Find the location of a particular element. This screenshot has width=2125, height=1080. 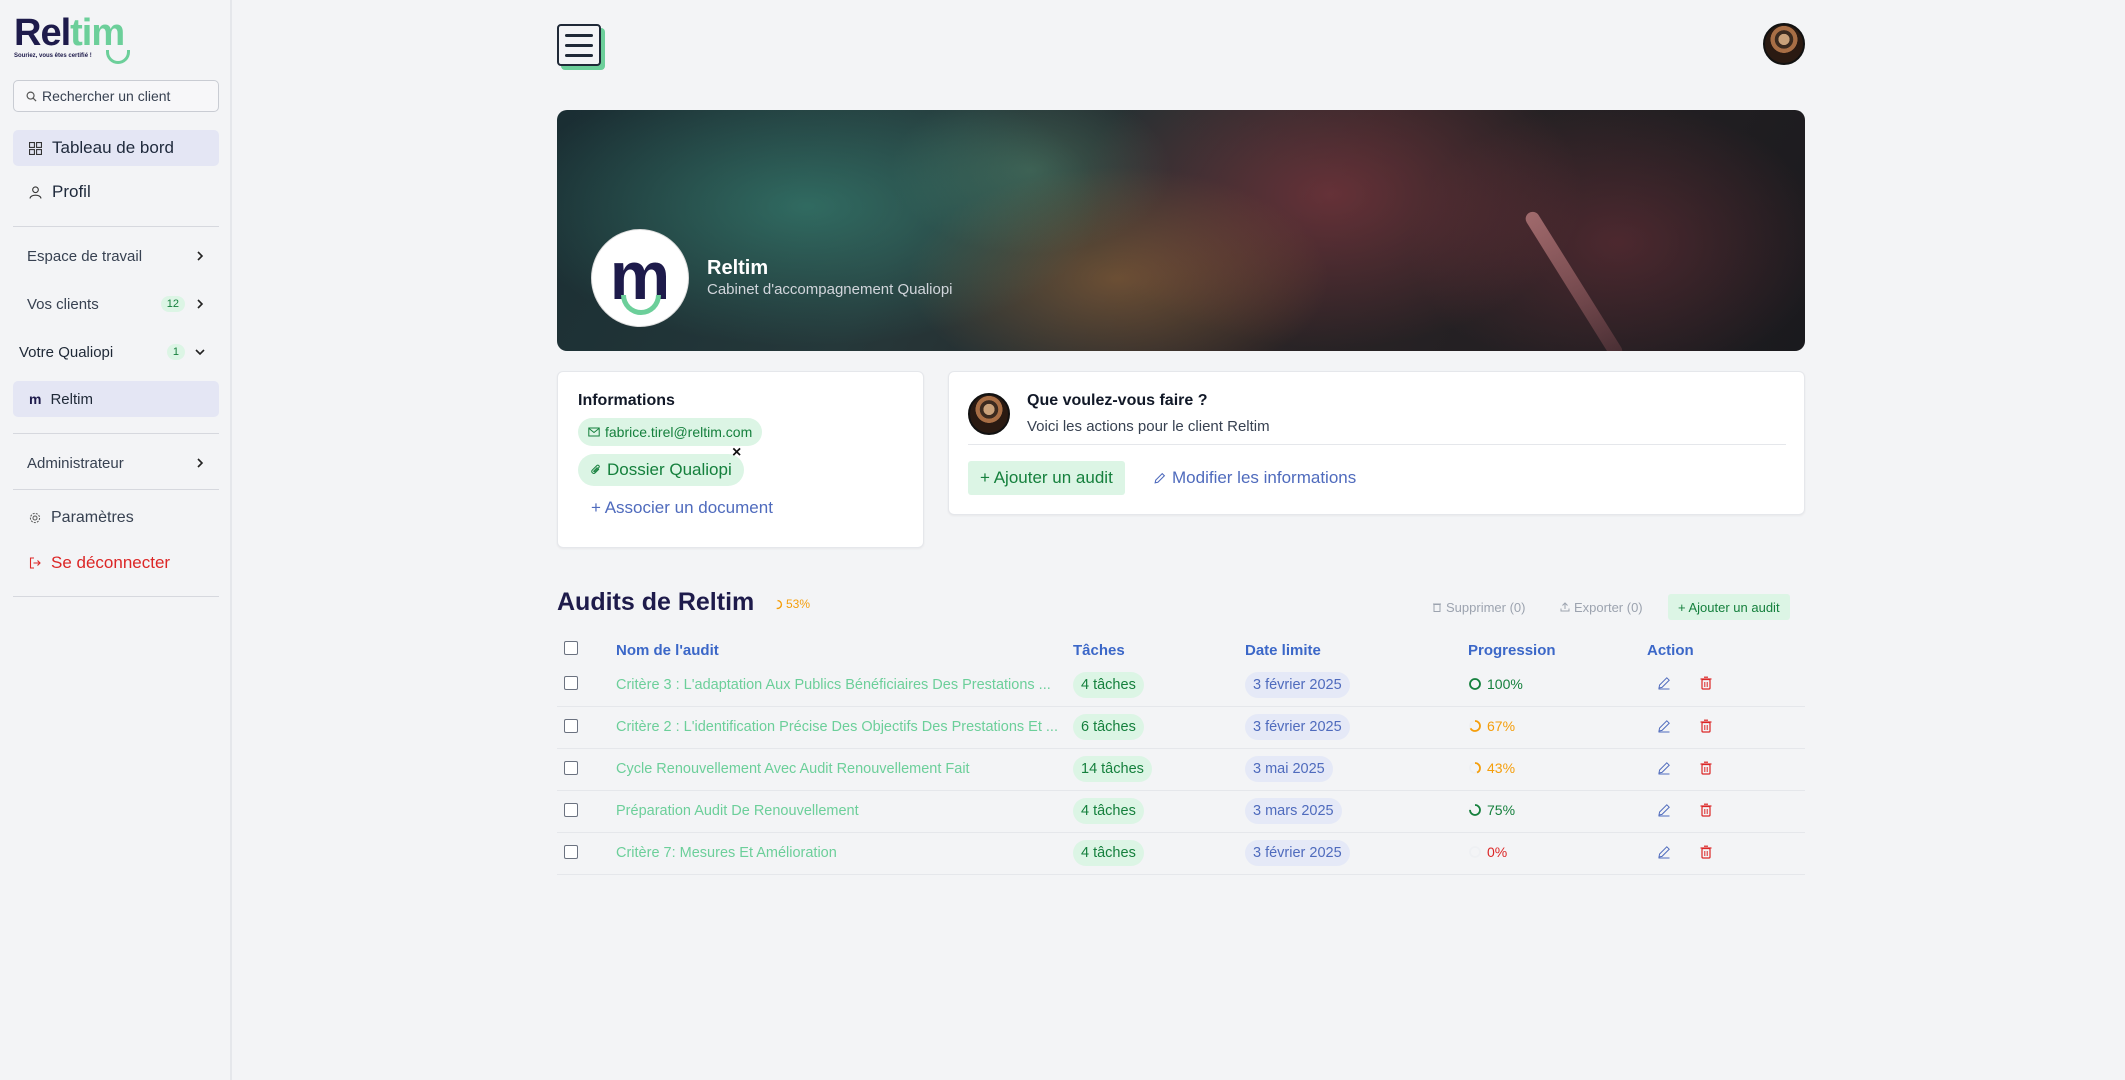

select-all-checkbox is located at coordinates (571, 648).